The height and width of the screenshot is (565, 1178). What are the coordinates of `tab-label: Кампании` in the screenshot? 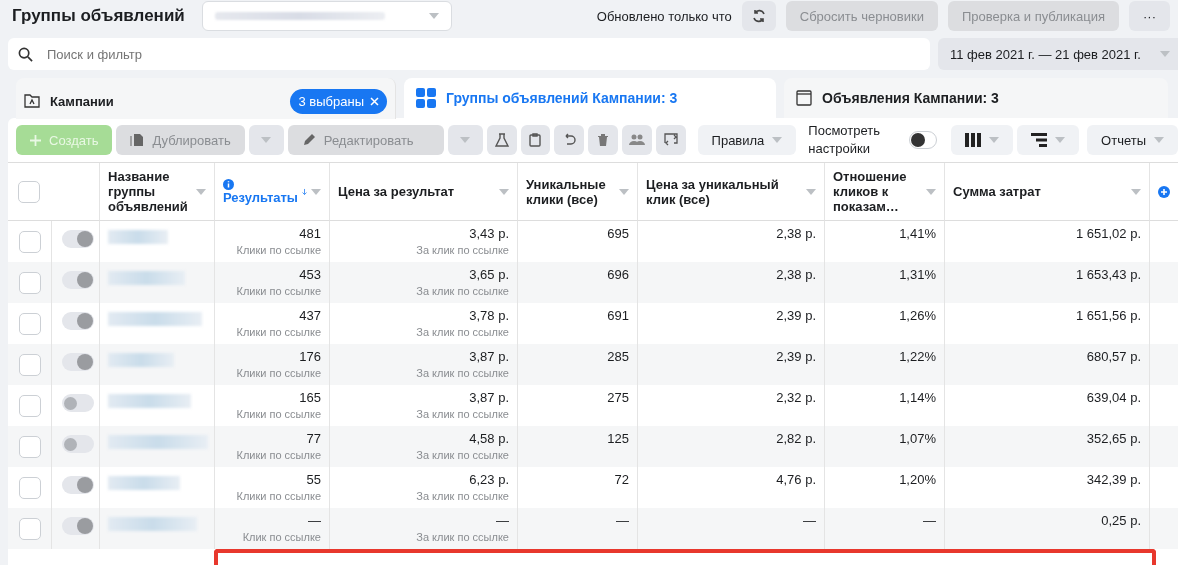 It's located at (82, 101).